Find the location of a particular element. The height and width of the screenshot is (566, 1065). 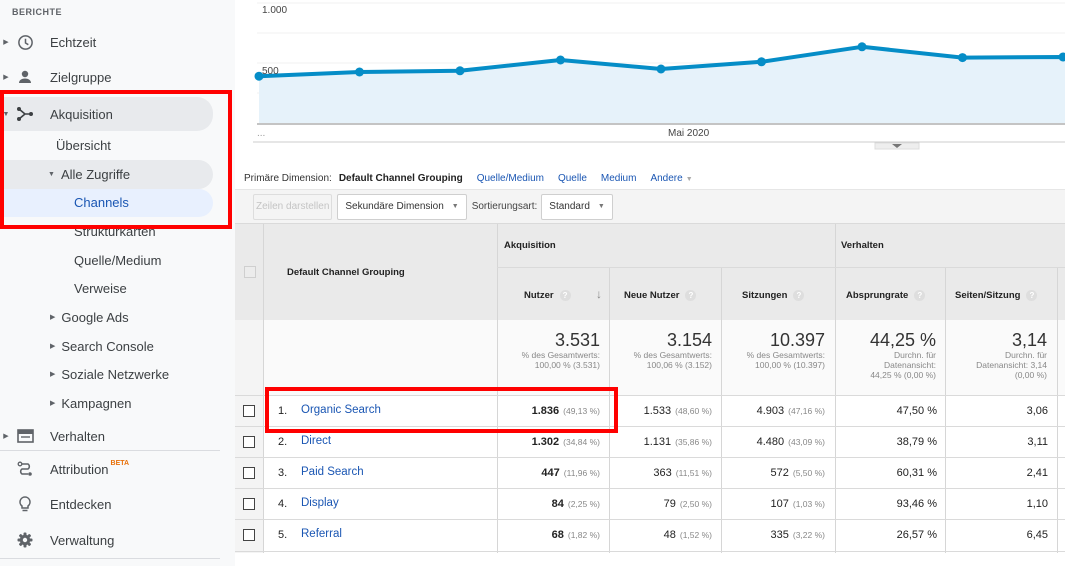

secondary-dimension-dropdown: Sekundäre Dimension ▼ is located at coordinates (402, 206).